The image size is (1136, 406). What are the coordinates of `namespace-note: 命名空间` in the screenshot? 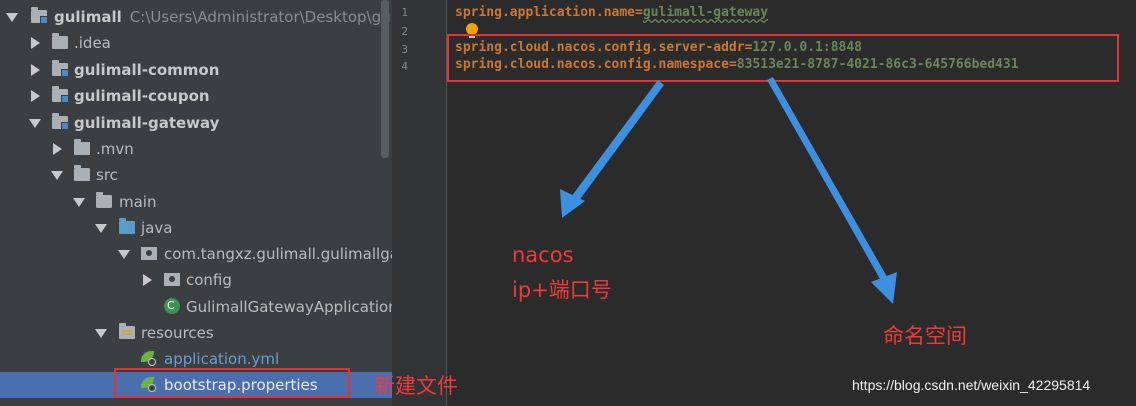 It's located at (925, 336).